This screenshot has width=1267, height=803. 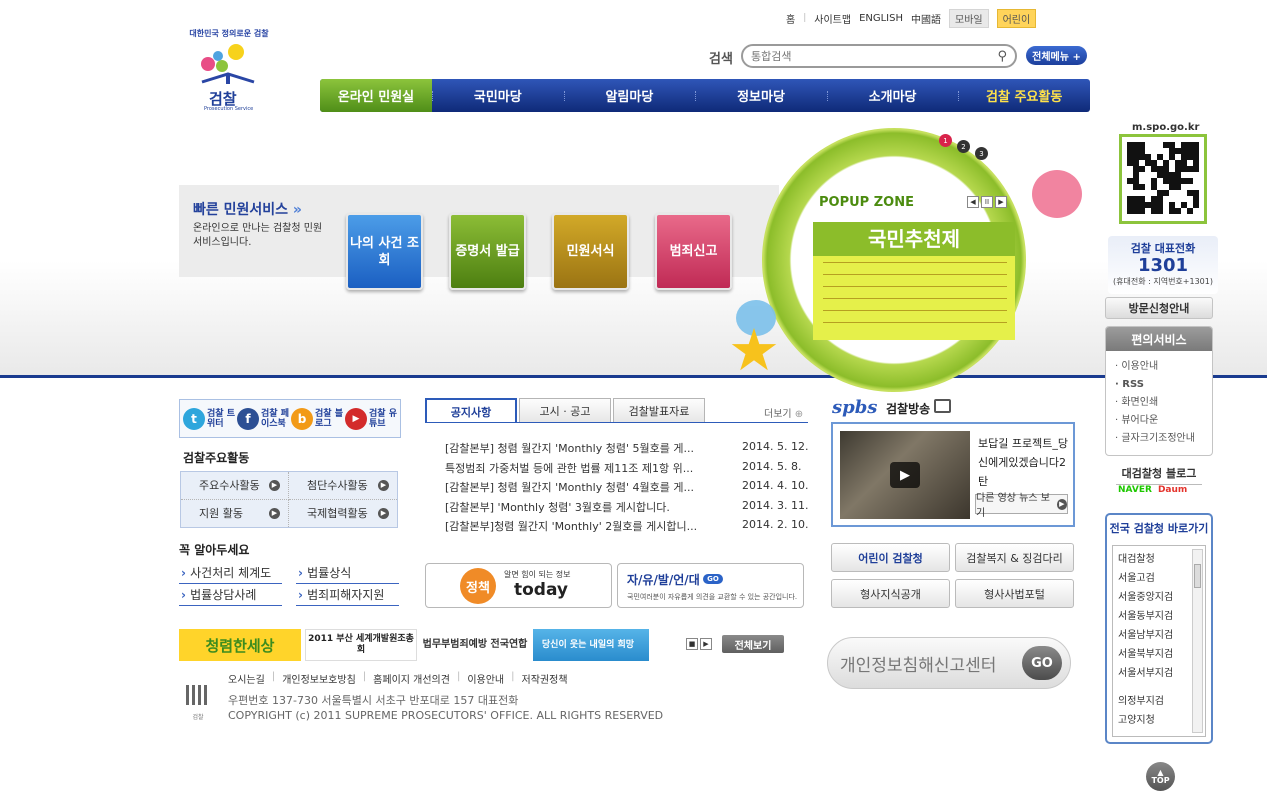 I want to click on notice-more-link: 더보기 ⊕, so click(x=783, y=412).